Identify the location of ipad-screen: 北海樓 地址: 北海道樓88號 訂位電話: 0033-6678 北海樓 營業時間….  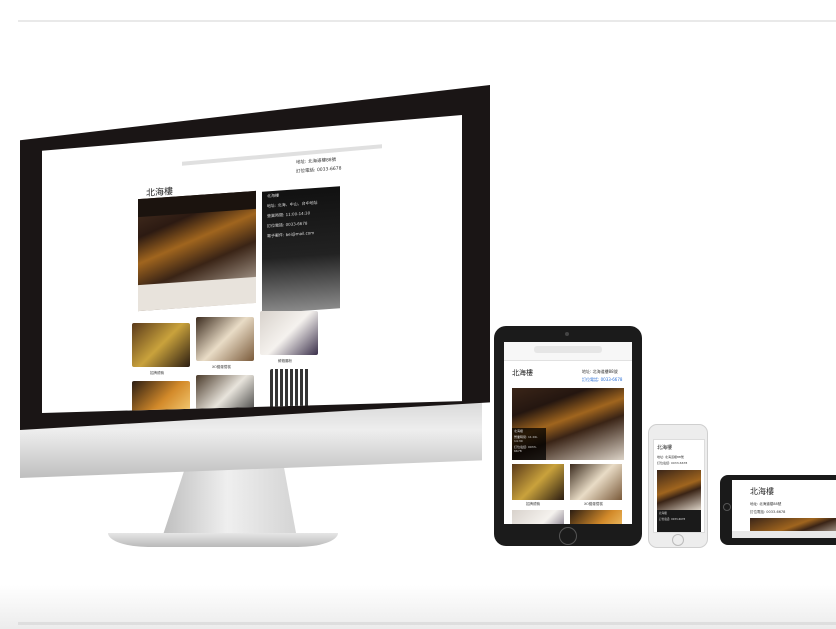
(568, 433).